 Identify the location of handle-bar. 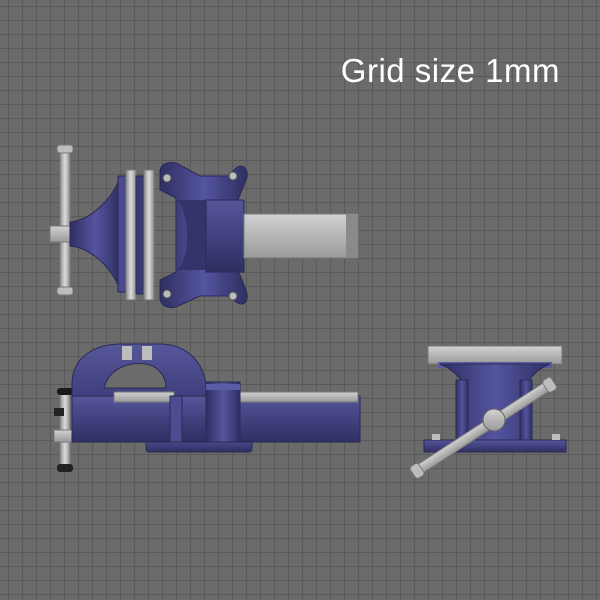
(65, 221).